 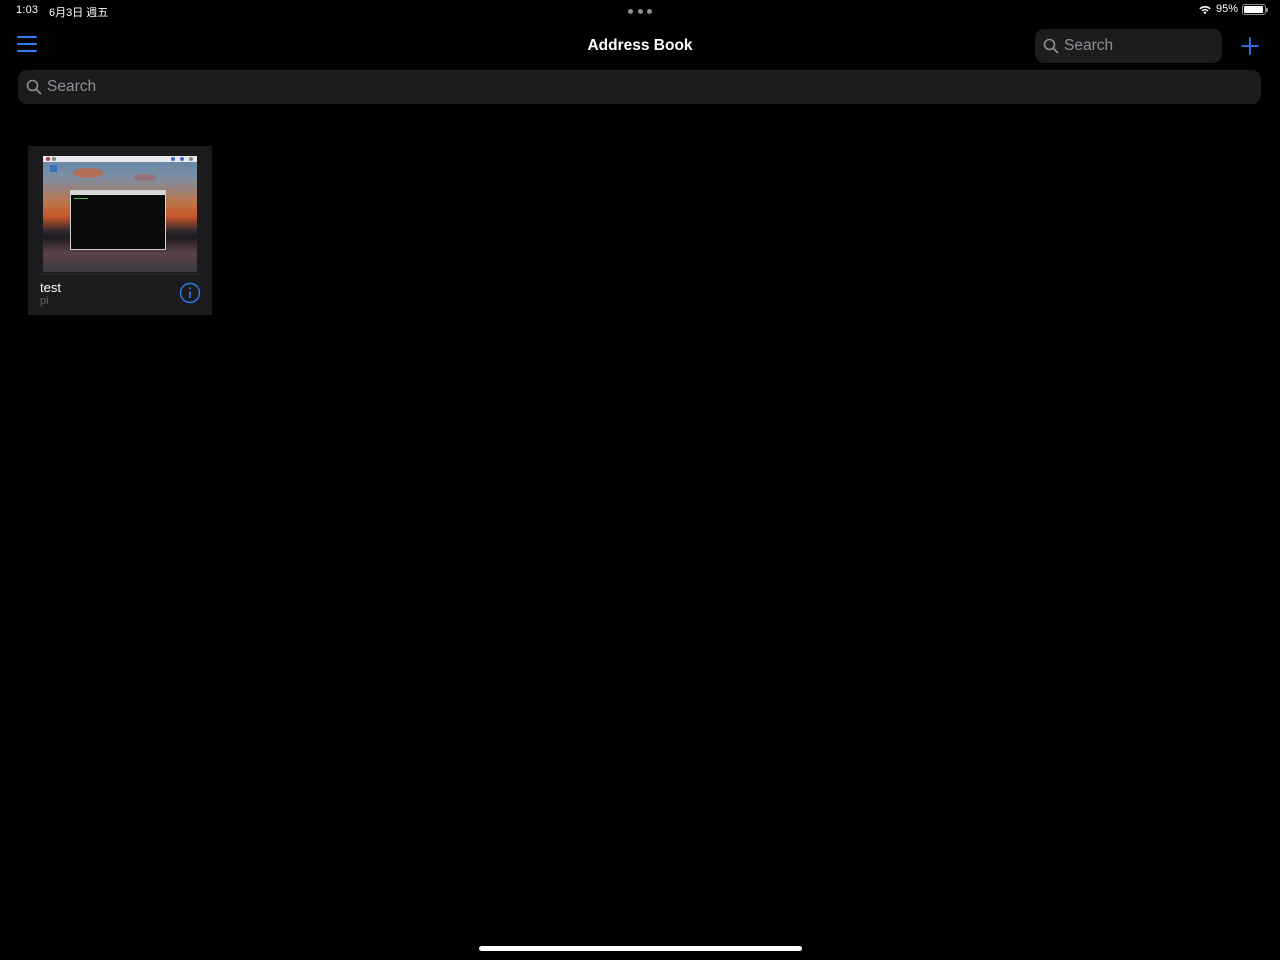 What do you see at coordinates (1250, 46) in the screenshot?
I see `plus-icon` at bounding box center [1250, 46].